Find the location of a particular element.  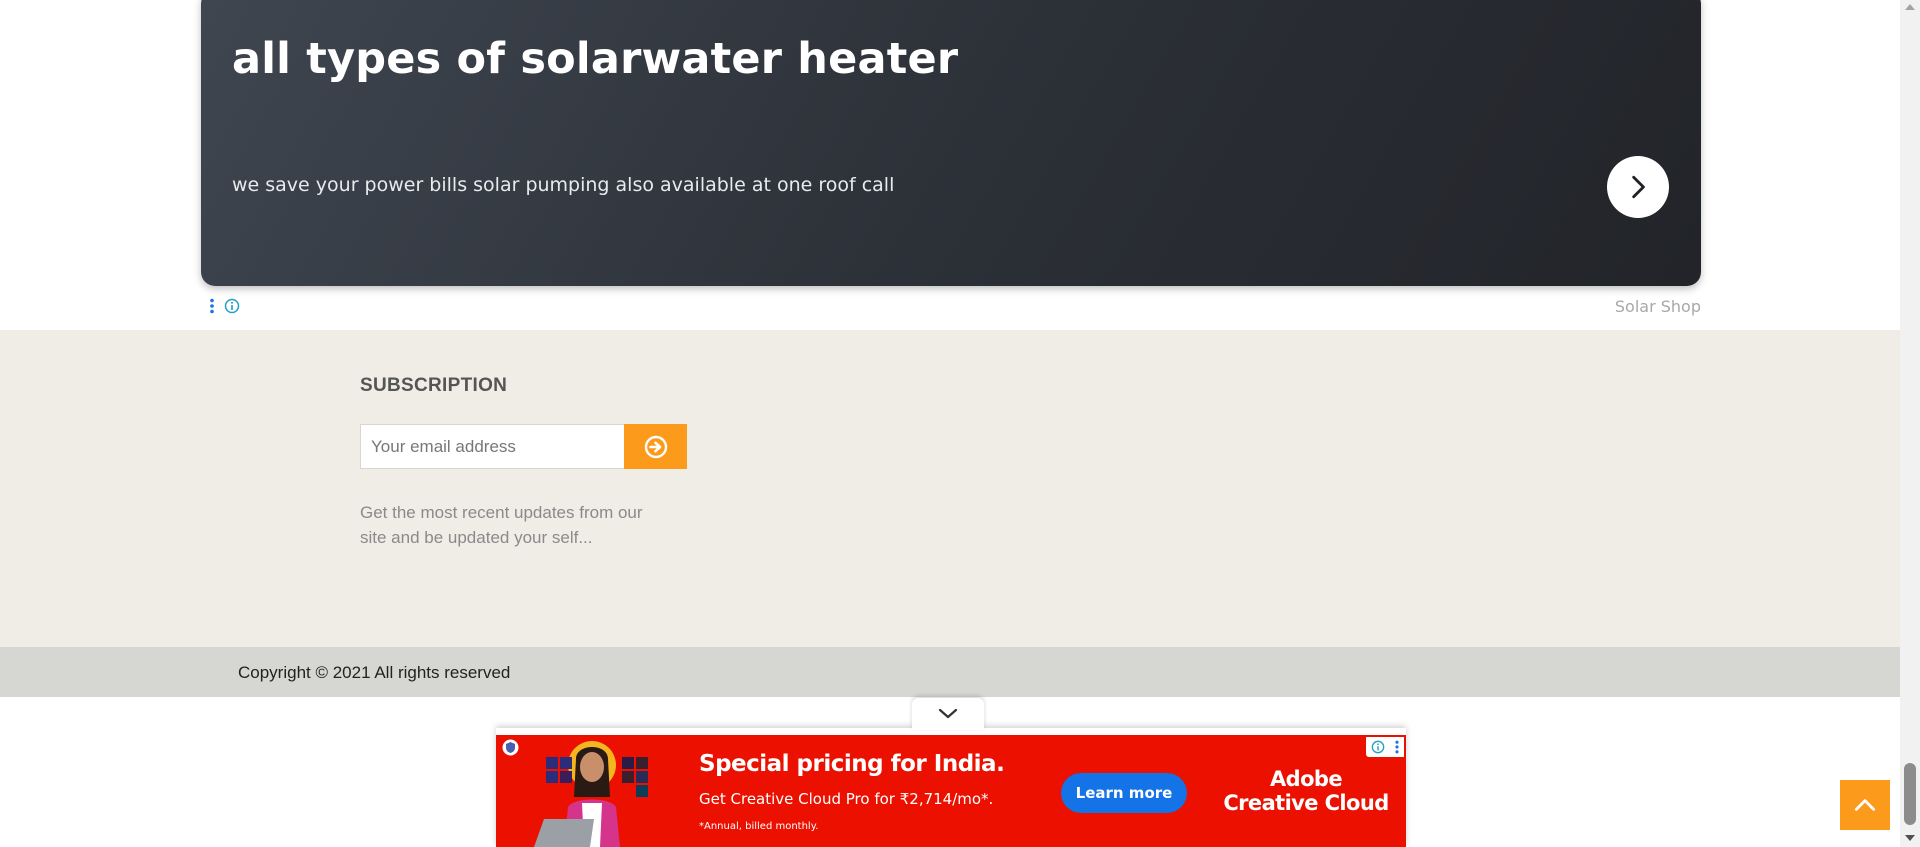

scrollbar-thumb is located at coordinates (1910, 794).